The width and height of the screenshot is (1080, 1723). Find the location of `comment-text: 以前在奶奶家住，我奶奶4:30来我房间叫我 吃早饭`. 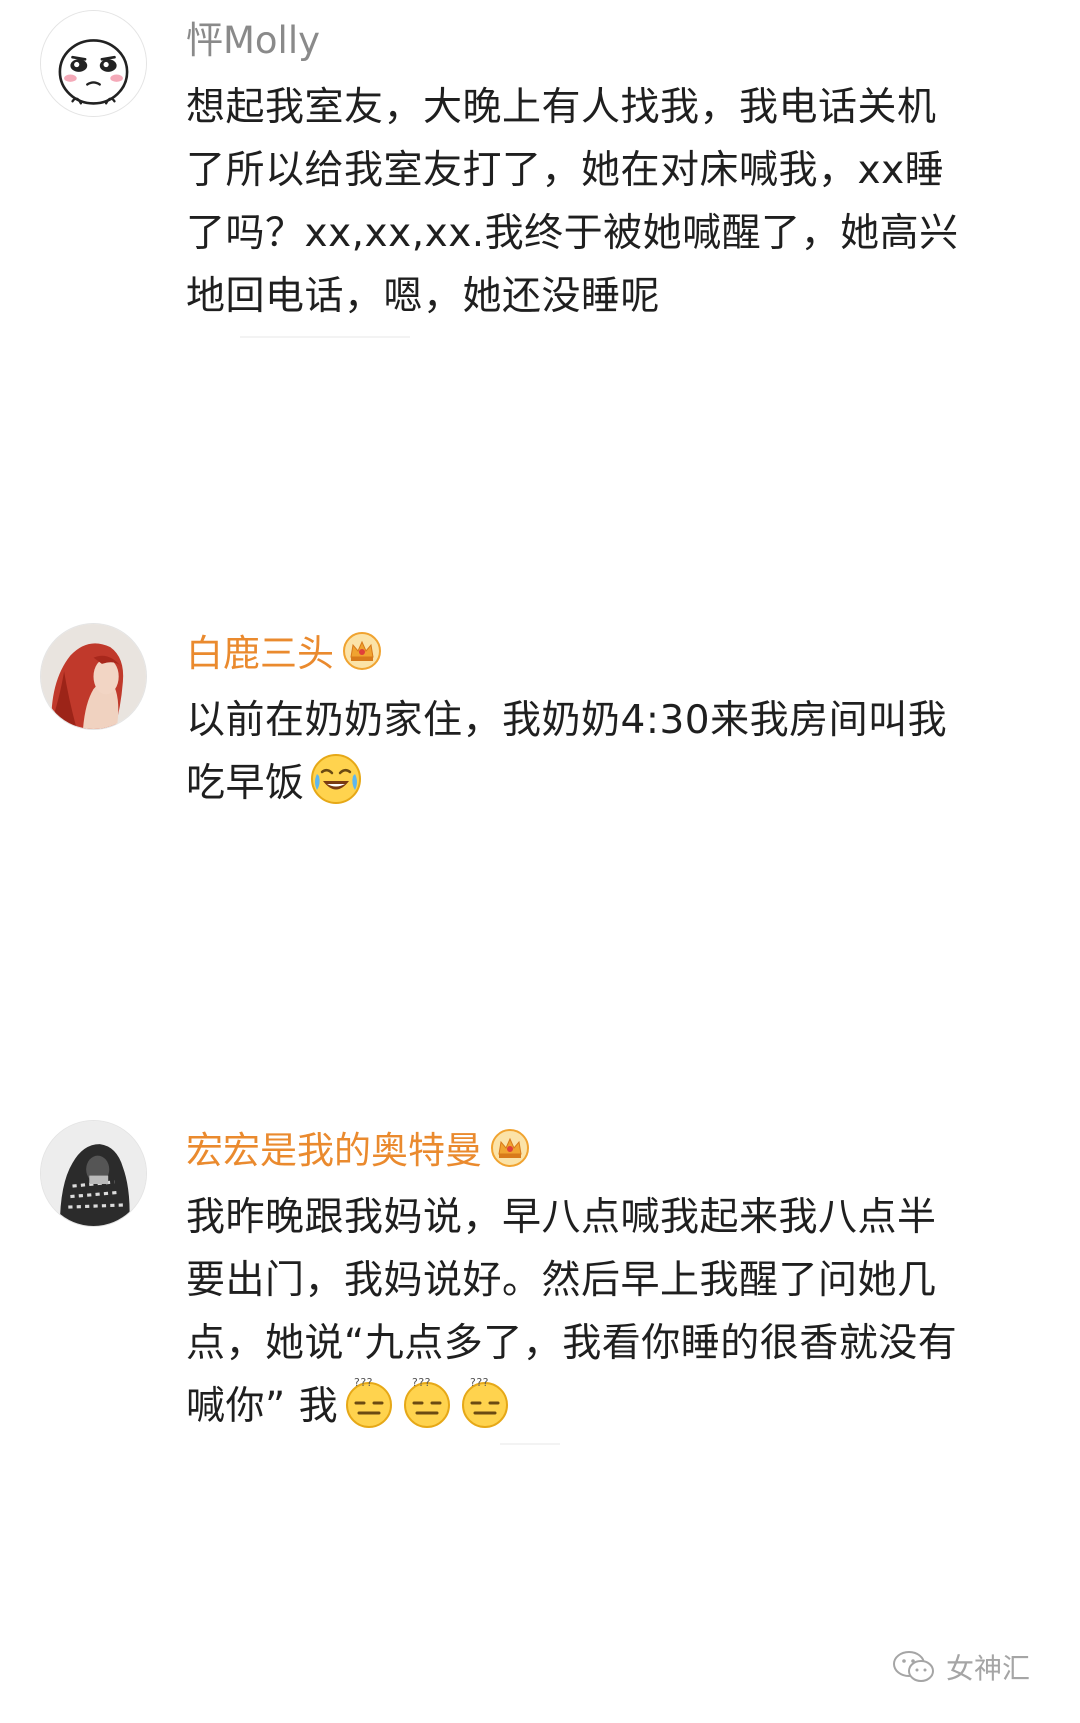

comment-text: 以前在奶奶家住，我奶奶4:30来我房间叫我 吃早饭 is located at coordinates (611, 752).